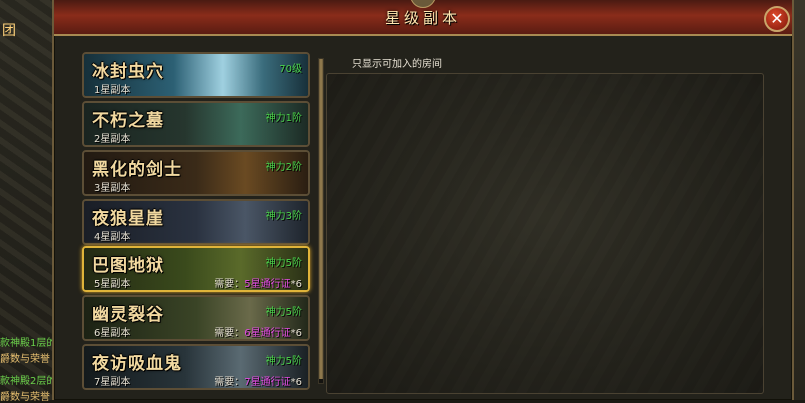 The image size is (805, 403). What do you see at coordinates (28, 381) in the screenshot?
I see `chat-line: 款神殿2层的` at bounding box center [28, 381].